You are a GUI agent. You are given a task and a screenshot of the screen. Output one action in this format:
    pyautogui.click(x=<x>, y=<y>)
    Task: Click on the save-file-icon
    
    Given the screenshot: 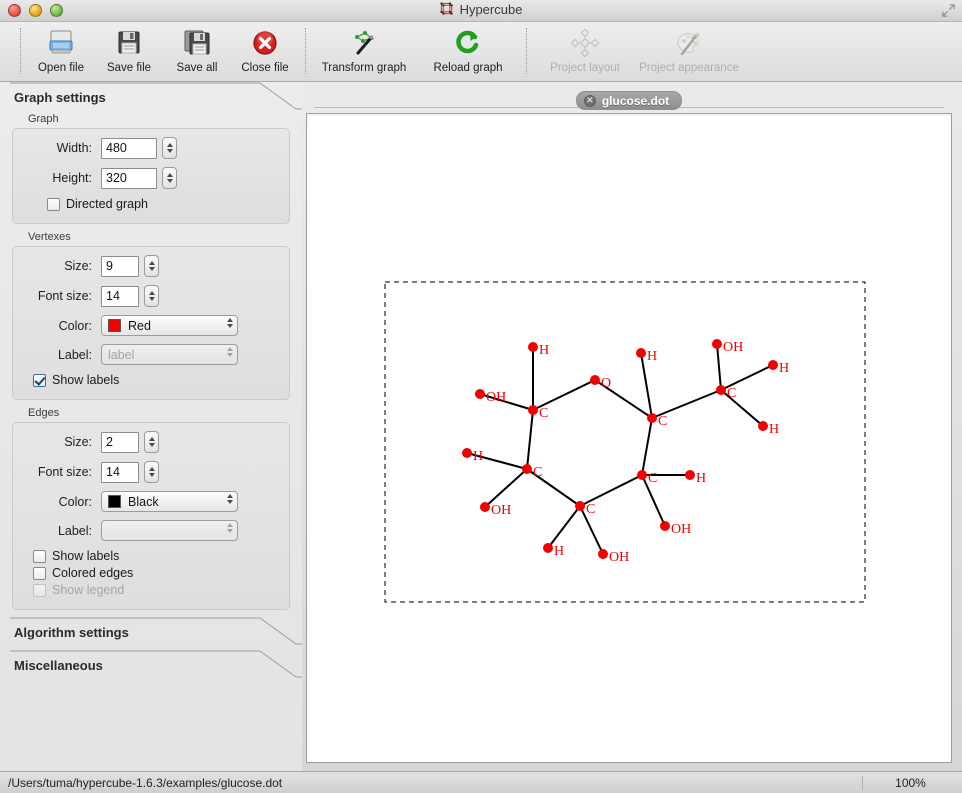 What is the action you would take?
    pyautogui.click(x=129, y=43)
    